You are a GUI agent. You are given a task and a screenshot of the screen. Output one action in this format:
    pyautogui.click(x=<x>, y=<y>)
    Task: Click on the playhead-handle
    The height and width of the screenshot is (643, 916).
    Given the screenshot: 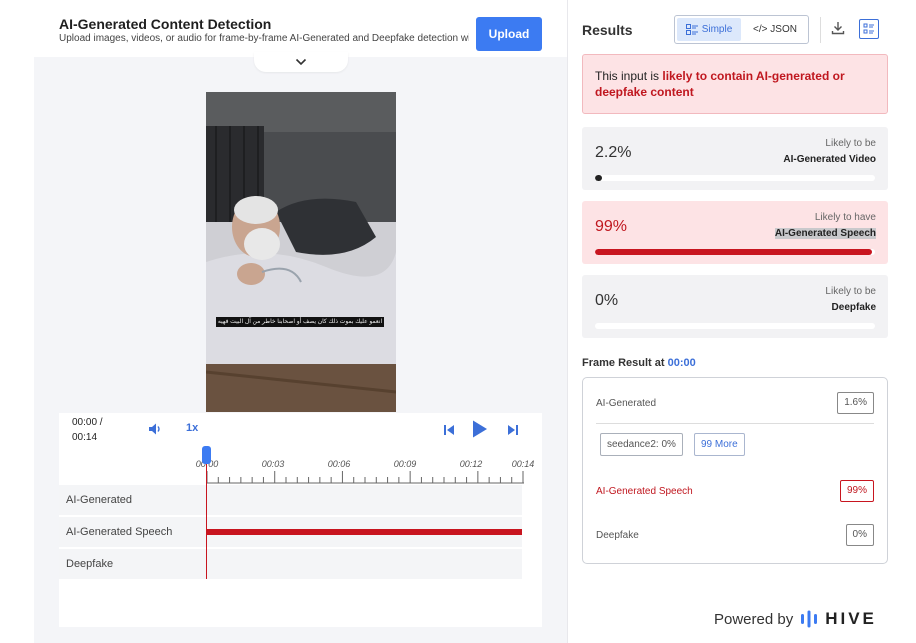 What is the action you would take?
    pyautogui.click(x=206, y=455)
    